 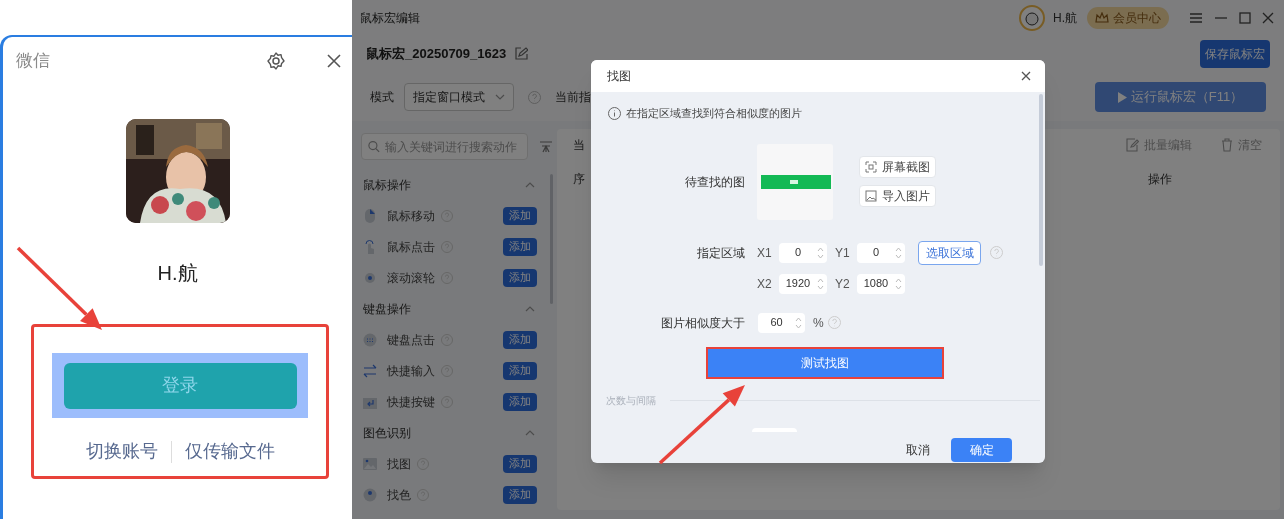 What do you see at coordinates (714, 113) in the screenshot?
I see `info-text: 在指定区域查找到符合相似度的图片` at bounding box center [714, 113].